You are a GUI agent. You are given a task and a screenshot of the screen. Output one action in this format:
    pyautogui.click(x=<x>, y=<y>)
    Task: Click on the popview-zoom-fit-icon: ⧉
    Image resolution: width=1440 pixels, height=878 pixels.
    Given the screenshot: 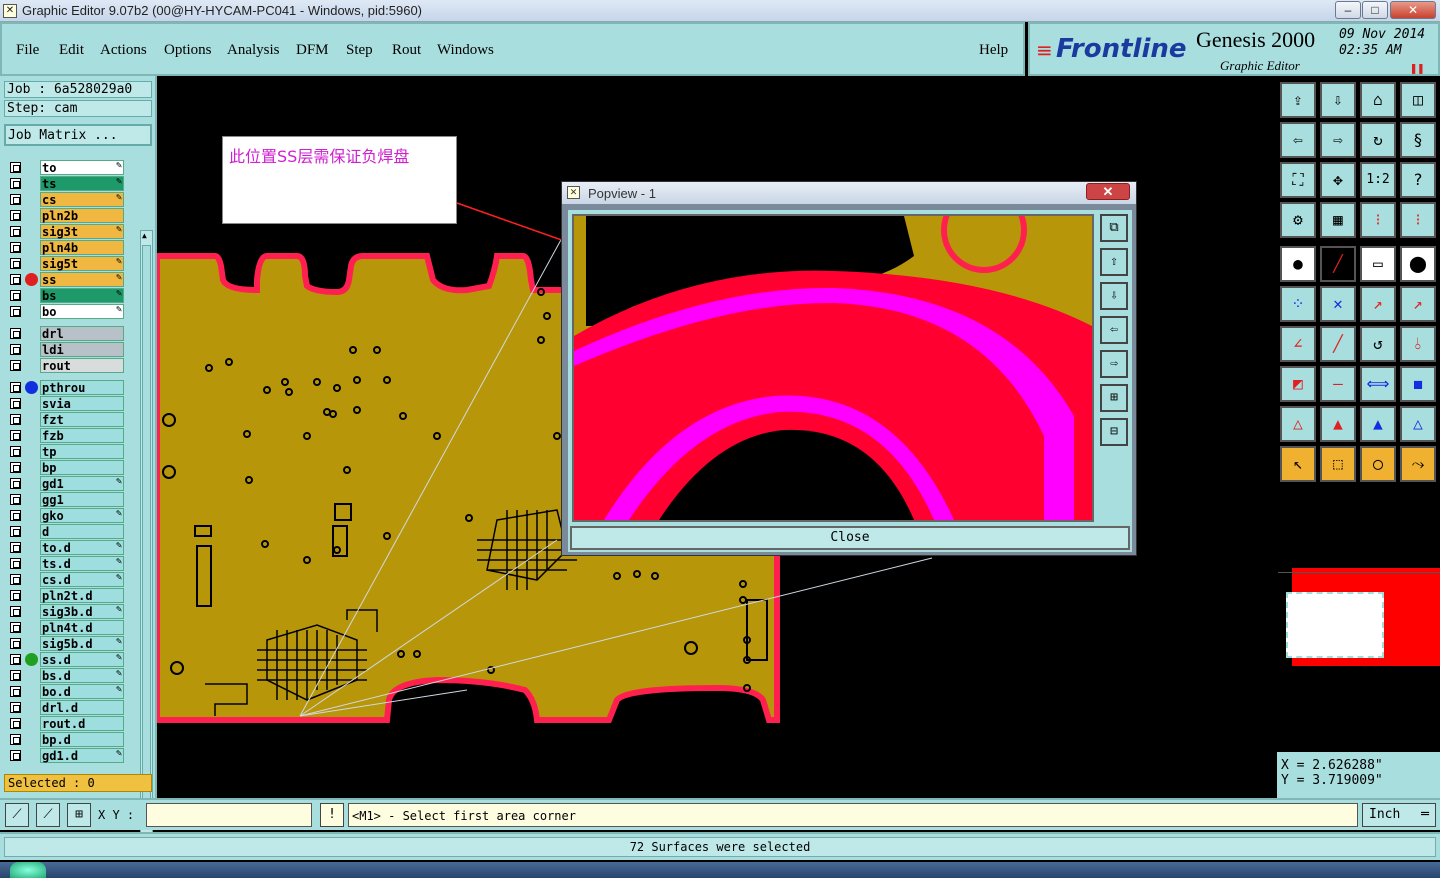 What is the action you would take?
    pyautogui.click(x=1114, y=228)
    